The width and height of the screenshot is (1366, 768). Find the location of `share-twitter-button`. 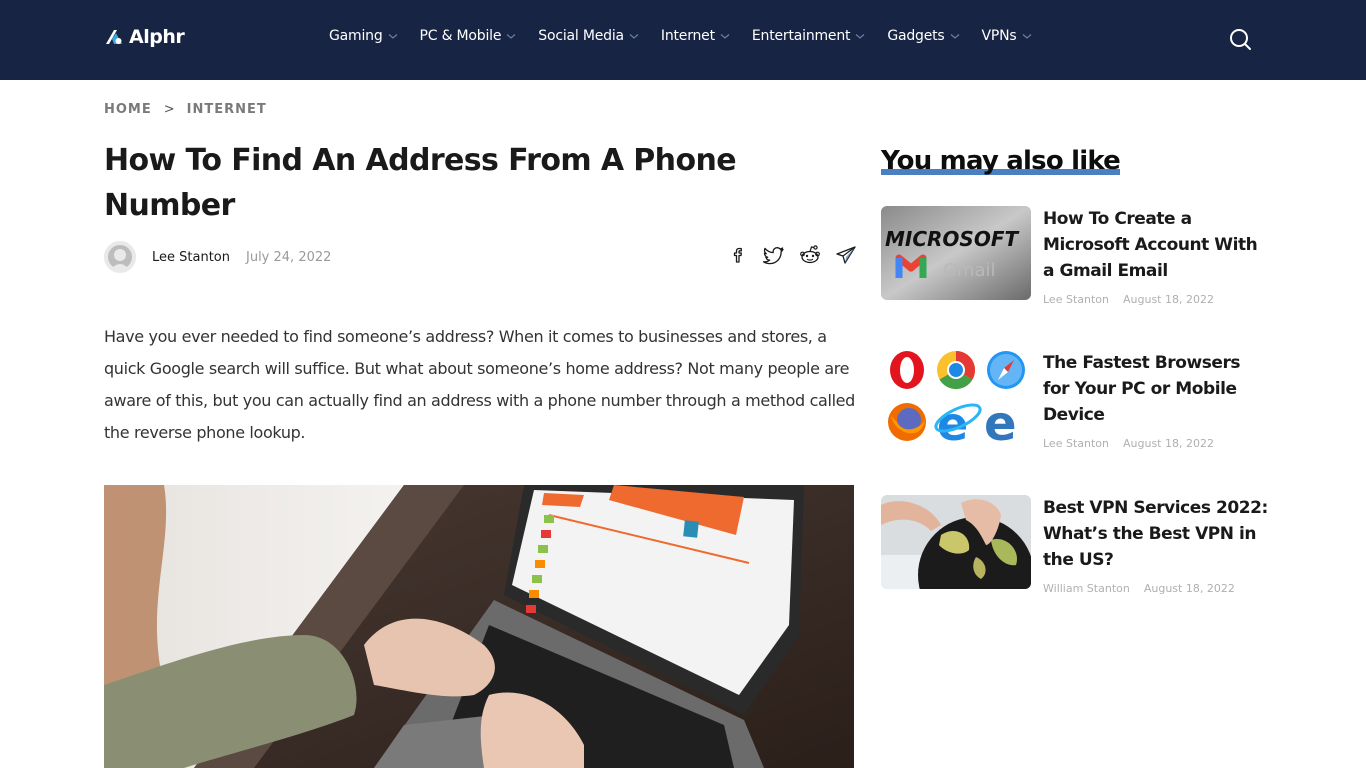

share-twitter-button is located at coordinates (774, 255).